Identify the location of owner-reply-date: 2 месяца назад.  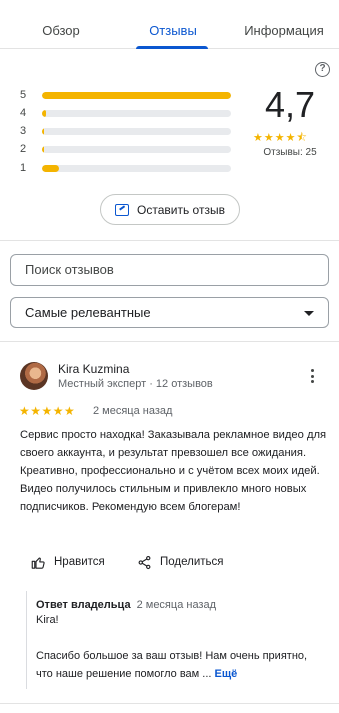
(176, 605).